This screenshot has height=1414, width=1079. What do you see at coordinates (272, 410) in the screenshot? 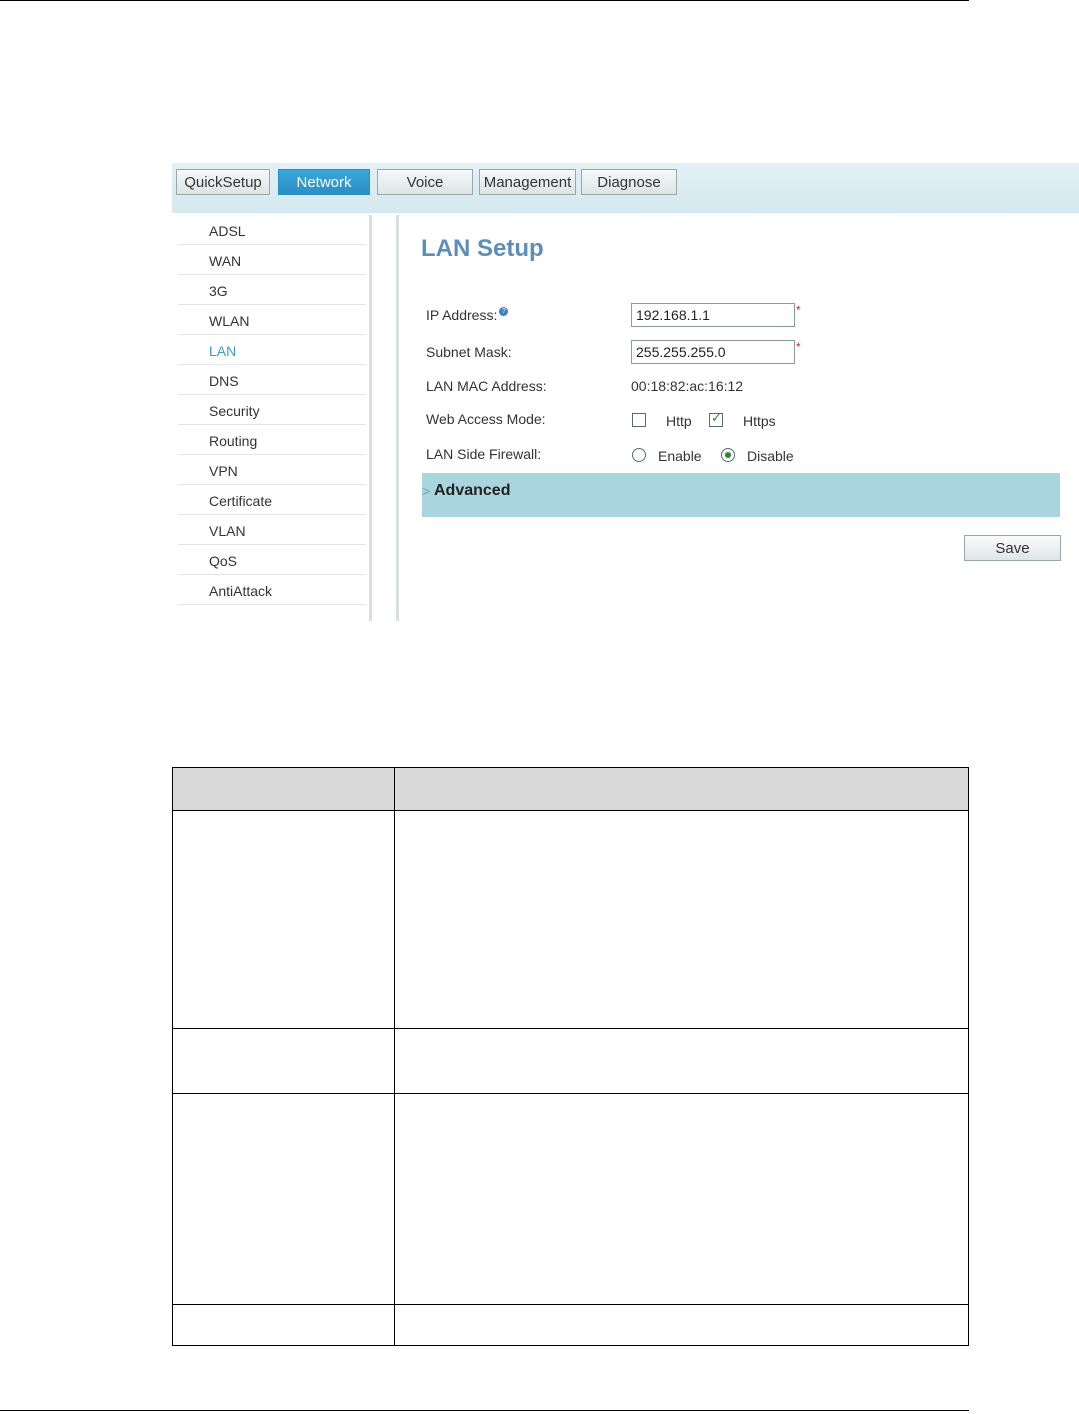
I see `sidebar-item-security: Security` at bounding box center [272, 410].